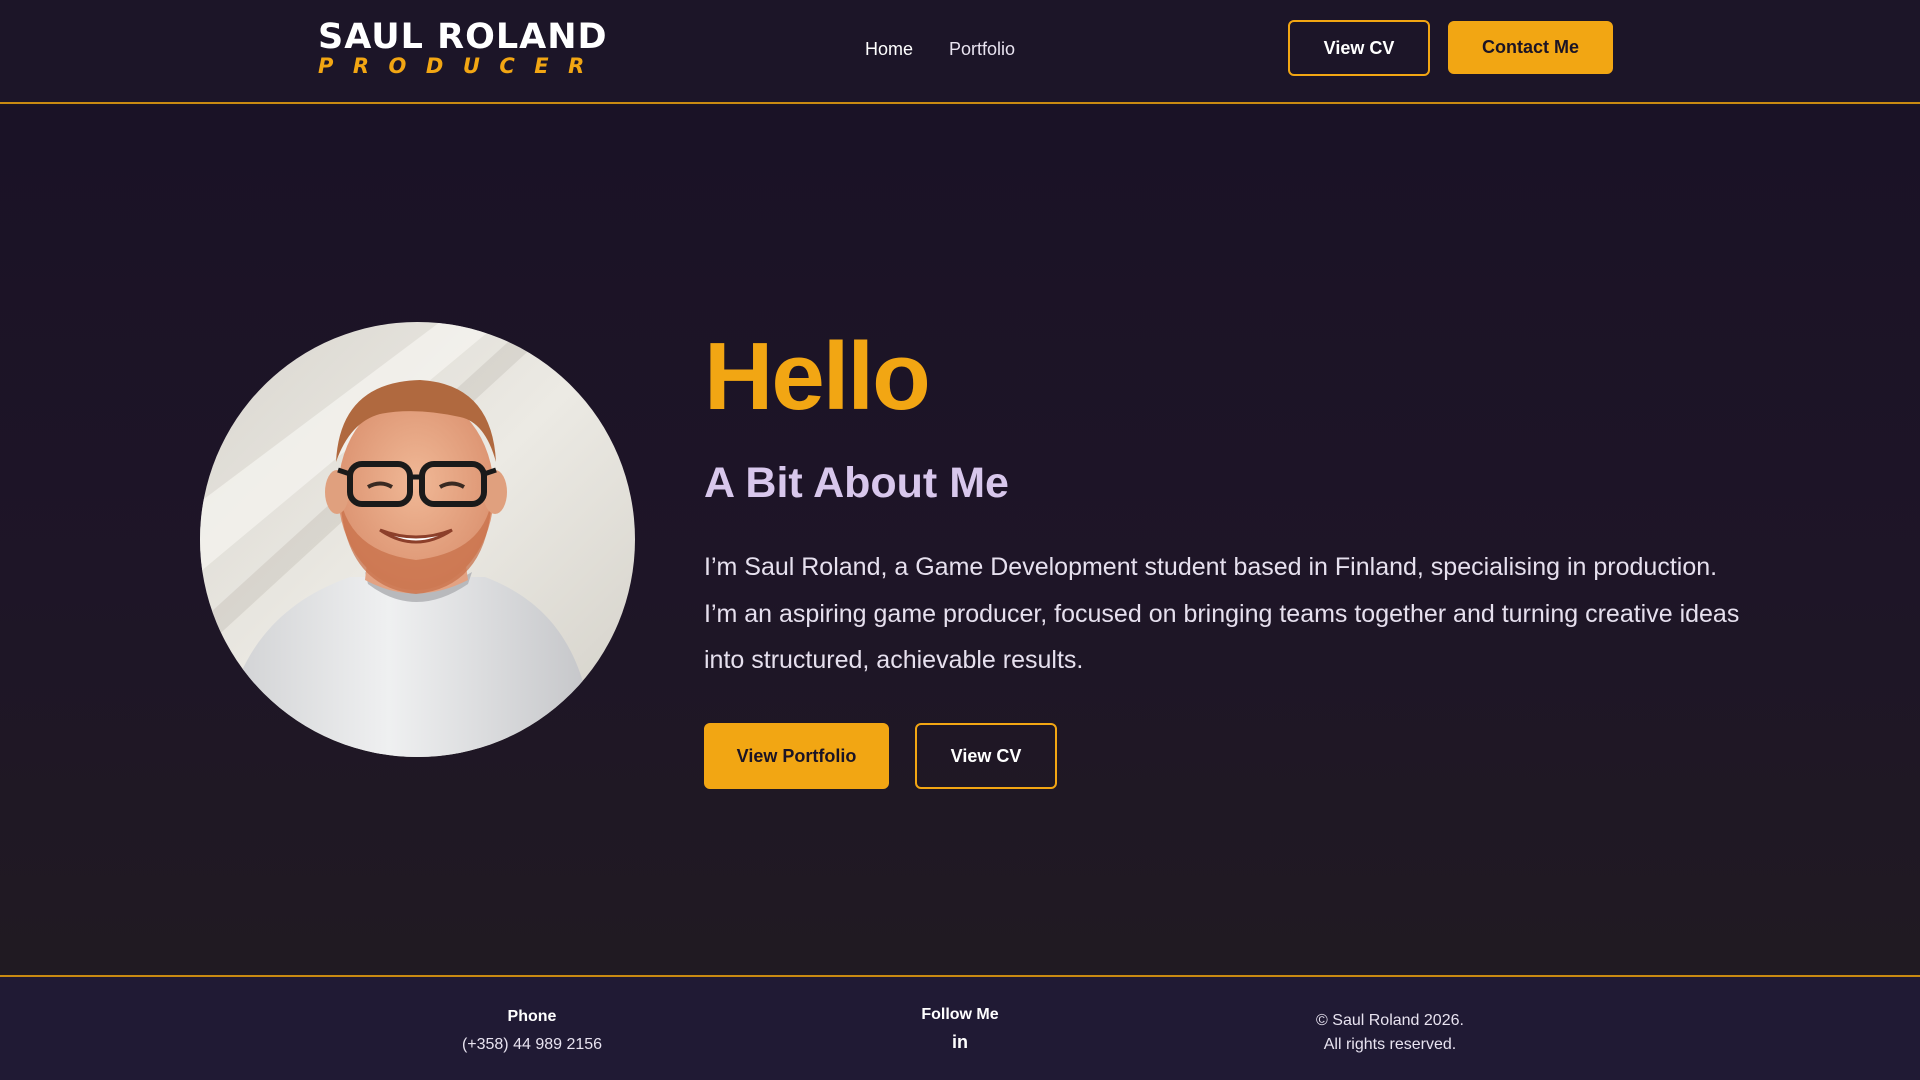  I want to click on view-portfolio-button: View Portfolio, so click(796, 756).